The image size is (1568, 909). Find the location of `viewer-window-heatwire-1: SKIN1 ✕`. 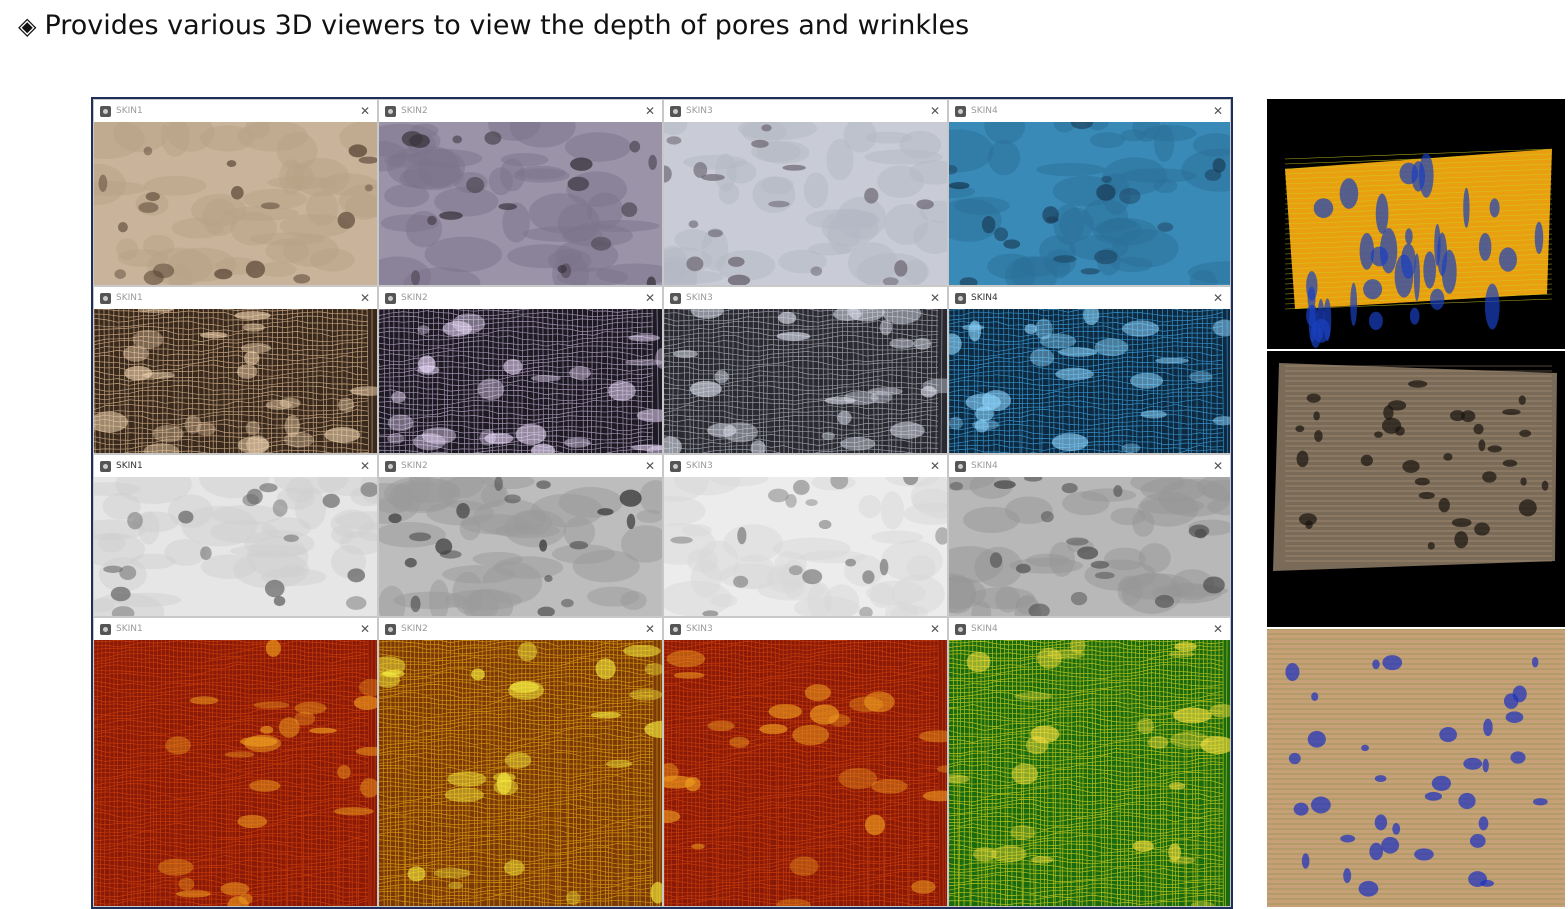

viewer-window-heatwire-1: SKIN1 ✕ is located at coordinates (235, 762).